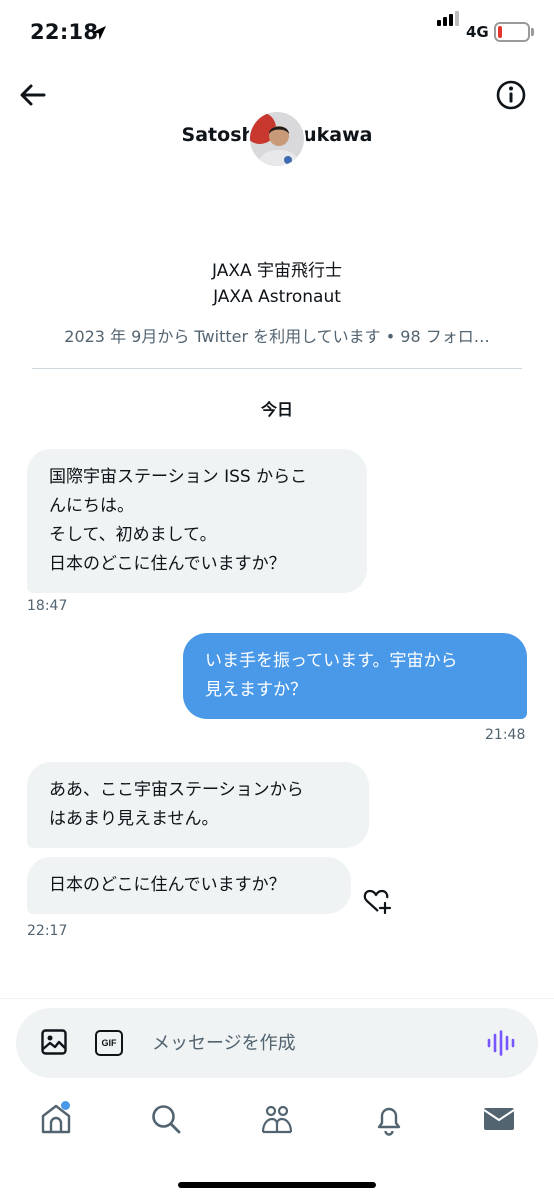 The height and width of the screenshot is (1200, 554). I want to click on info-icon, so click(511, 95).